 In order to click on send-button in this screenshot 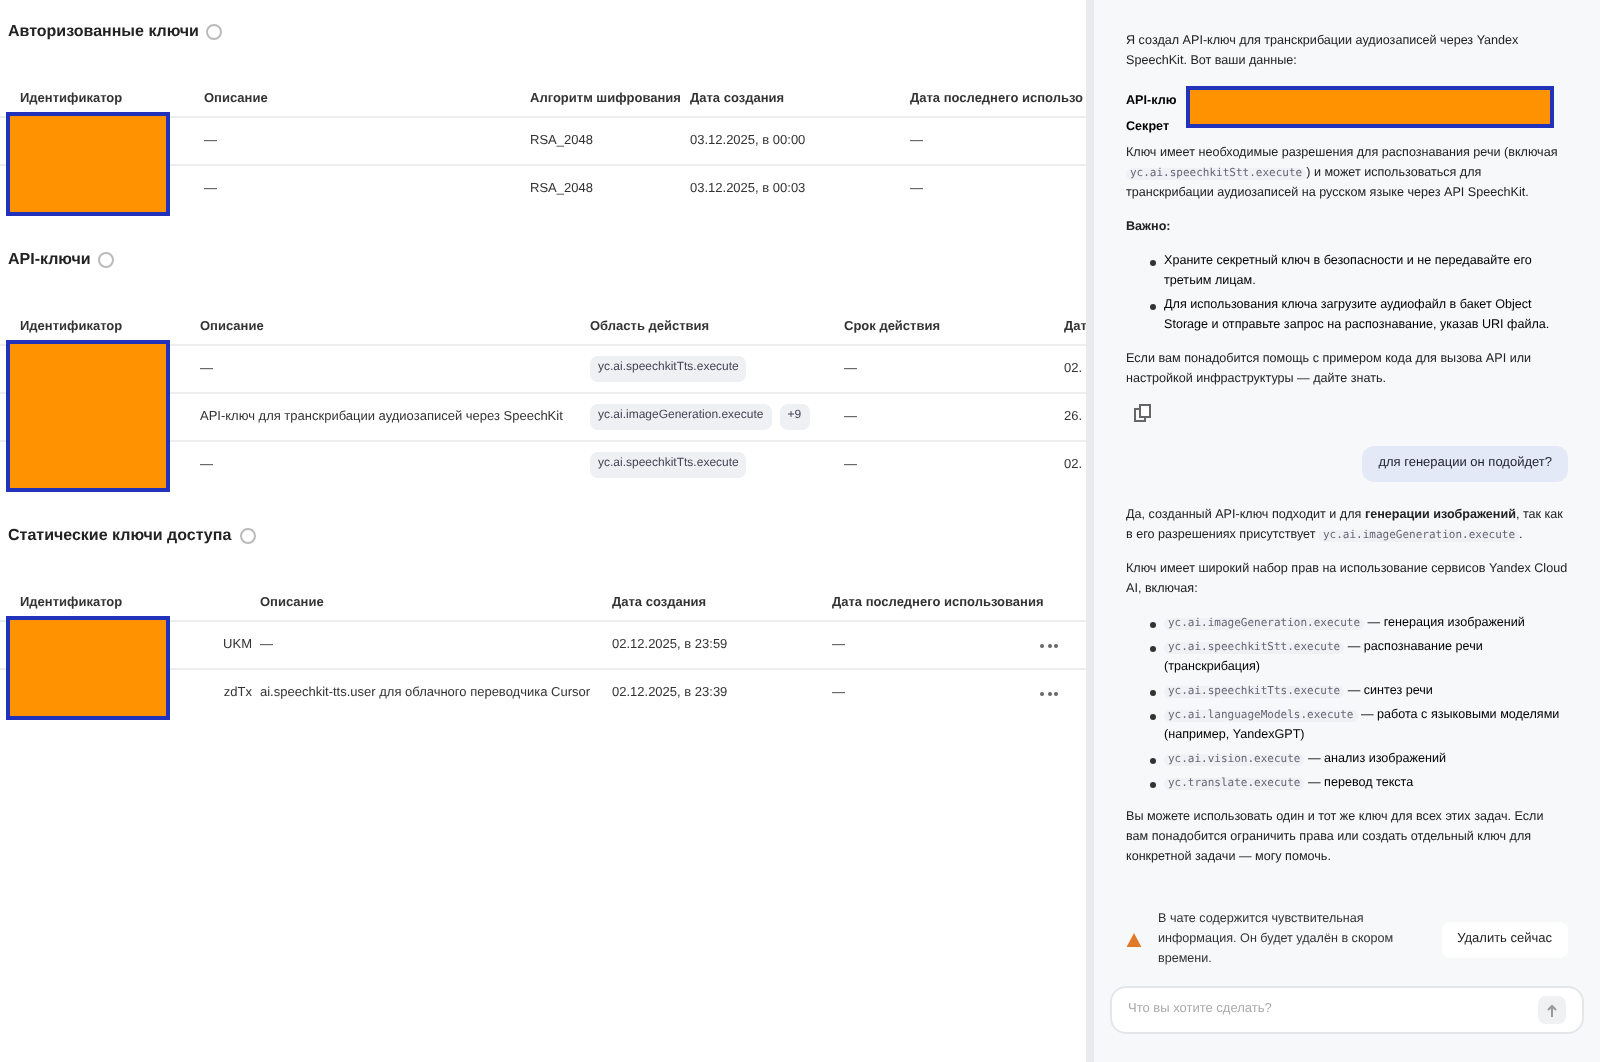, I will do `click(1552, 1010)`.